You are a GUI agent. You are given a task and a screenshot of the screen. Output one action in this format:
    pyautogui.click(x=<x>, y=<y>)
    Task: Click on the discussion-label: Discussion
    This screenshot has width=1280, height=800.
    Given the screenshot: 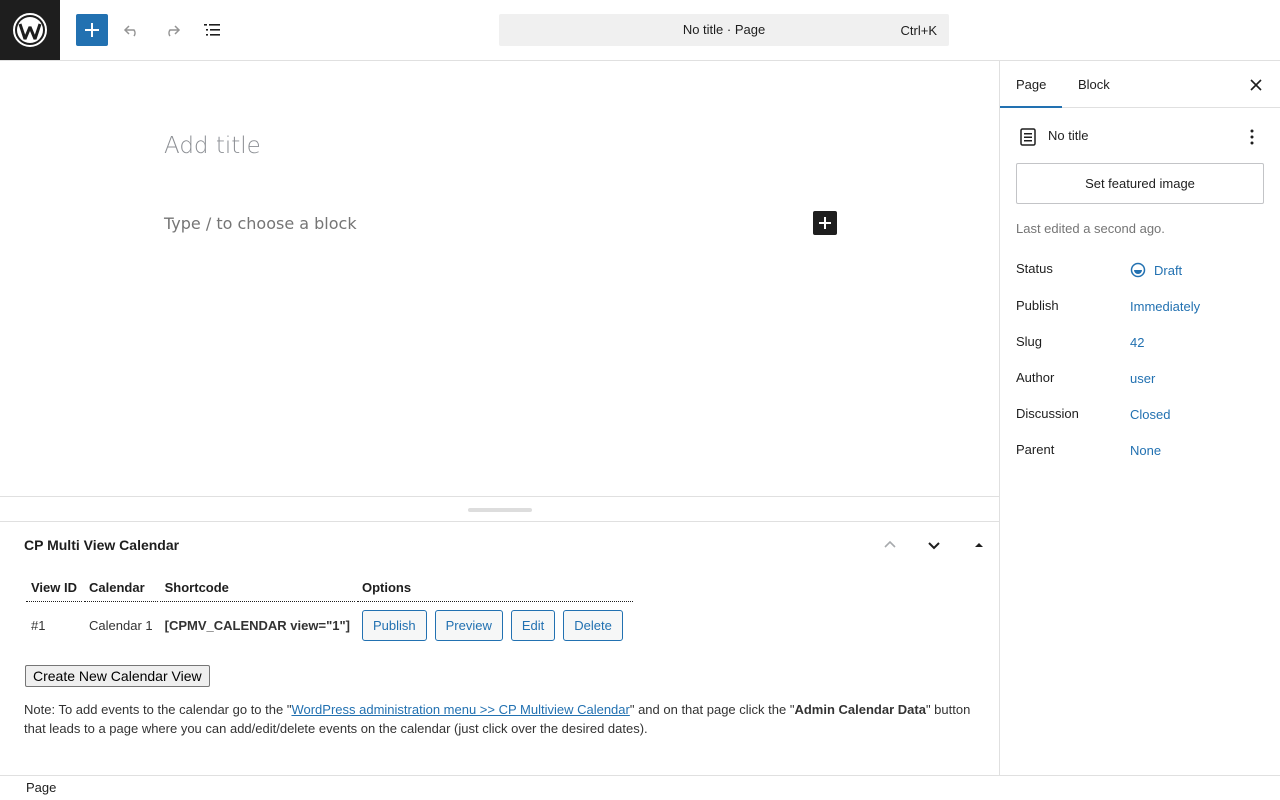 What is the action you would take?
    pyautogui.click(x=1047, y=413)
    